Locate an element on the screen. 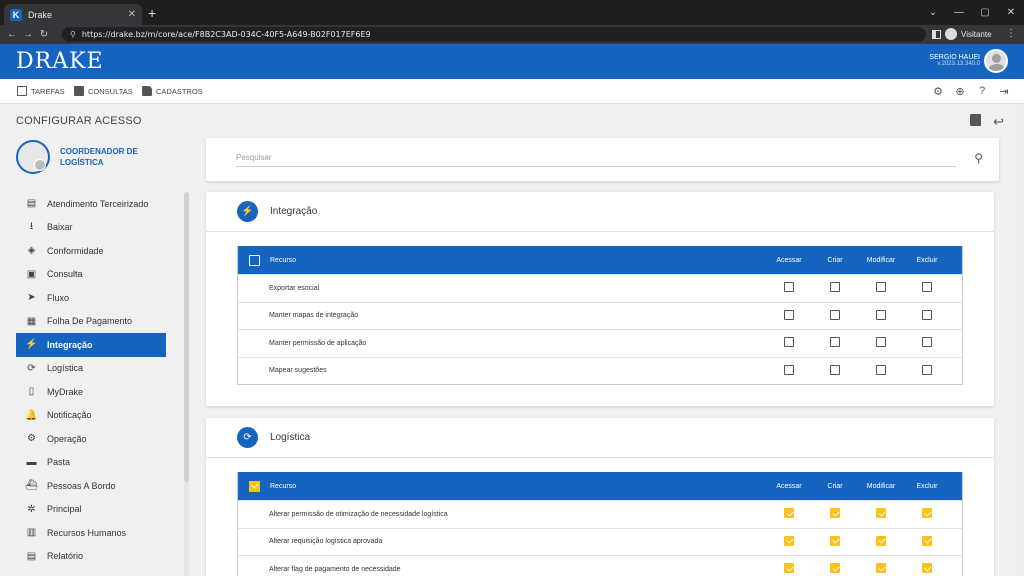 Image resolution: width=1024 pixels, height=576 pixels. sidebar-item-label: Integração is located at coordinates (70, 344).